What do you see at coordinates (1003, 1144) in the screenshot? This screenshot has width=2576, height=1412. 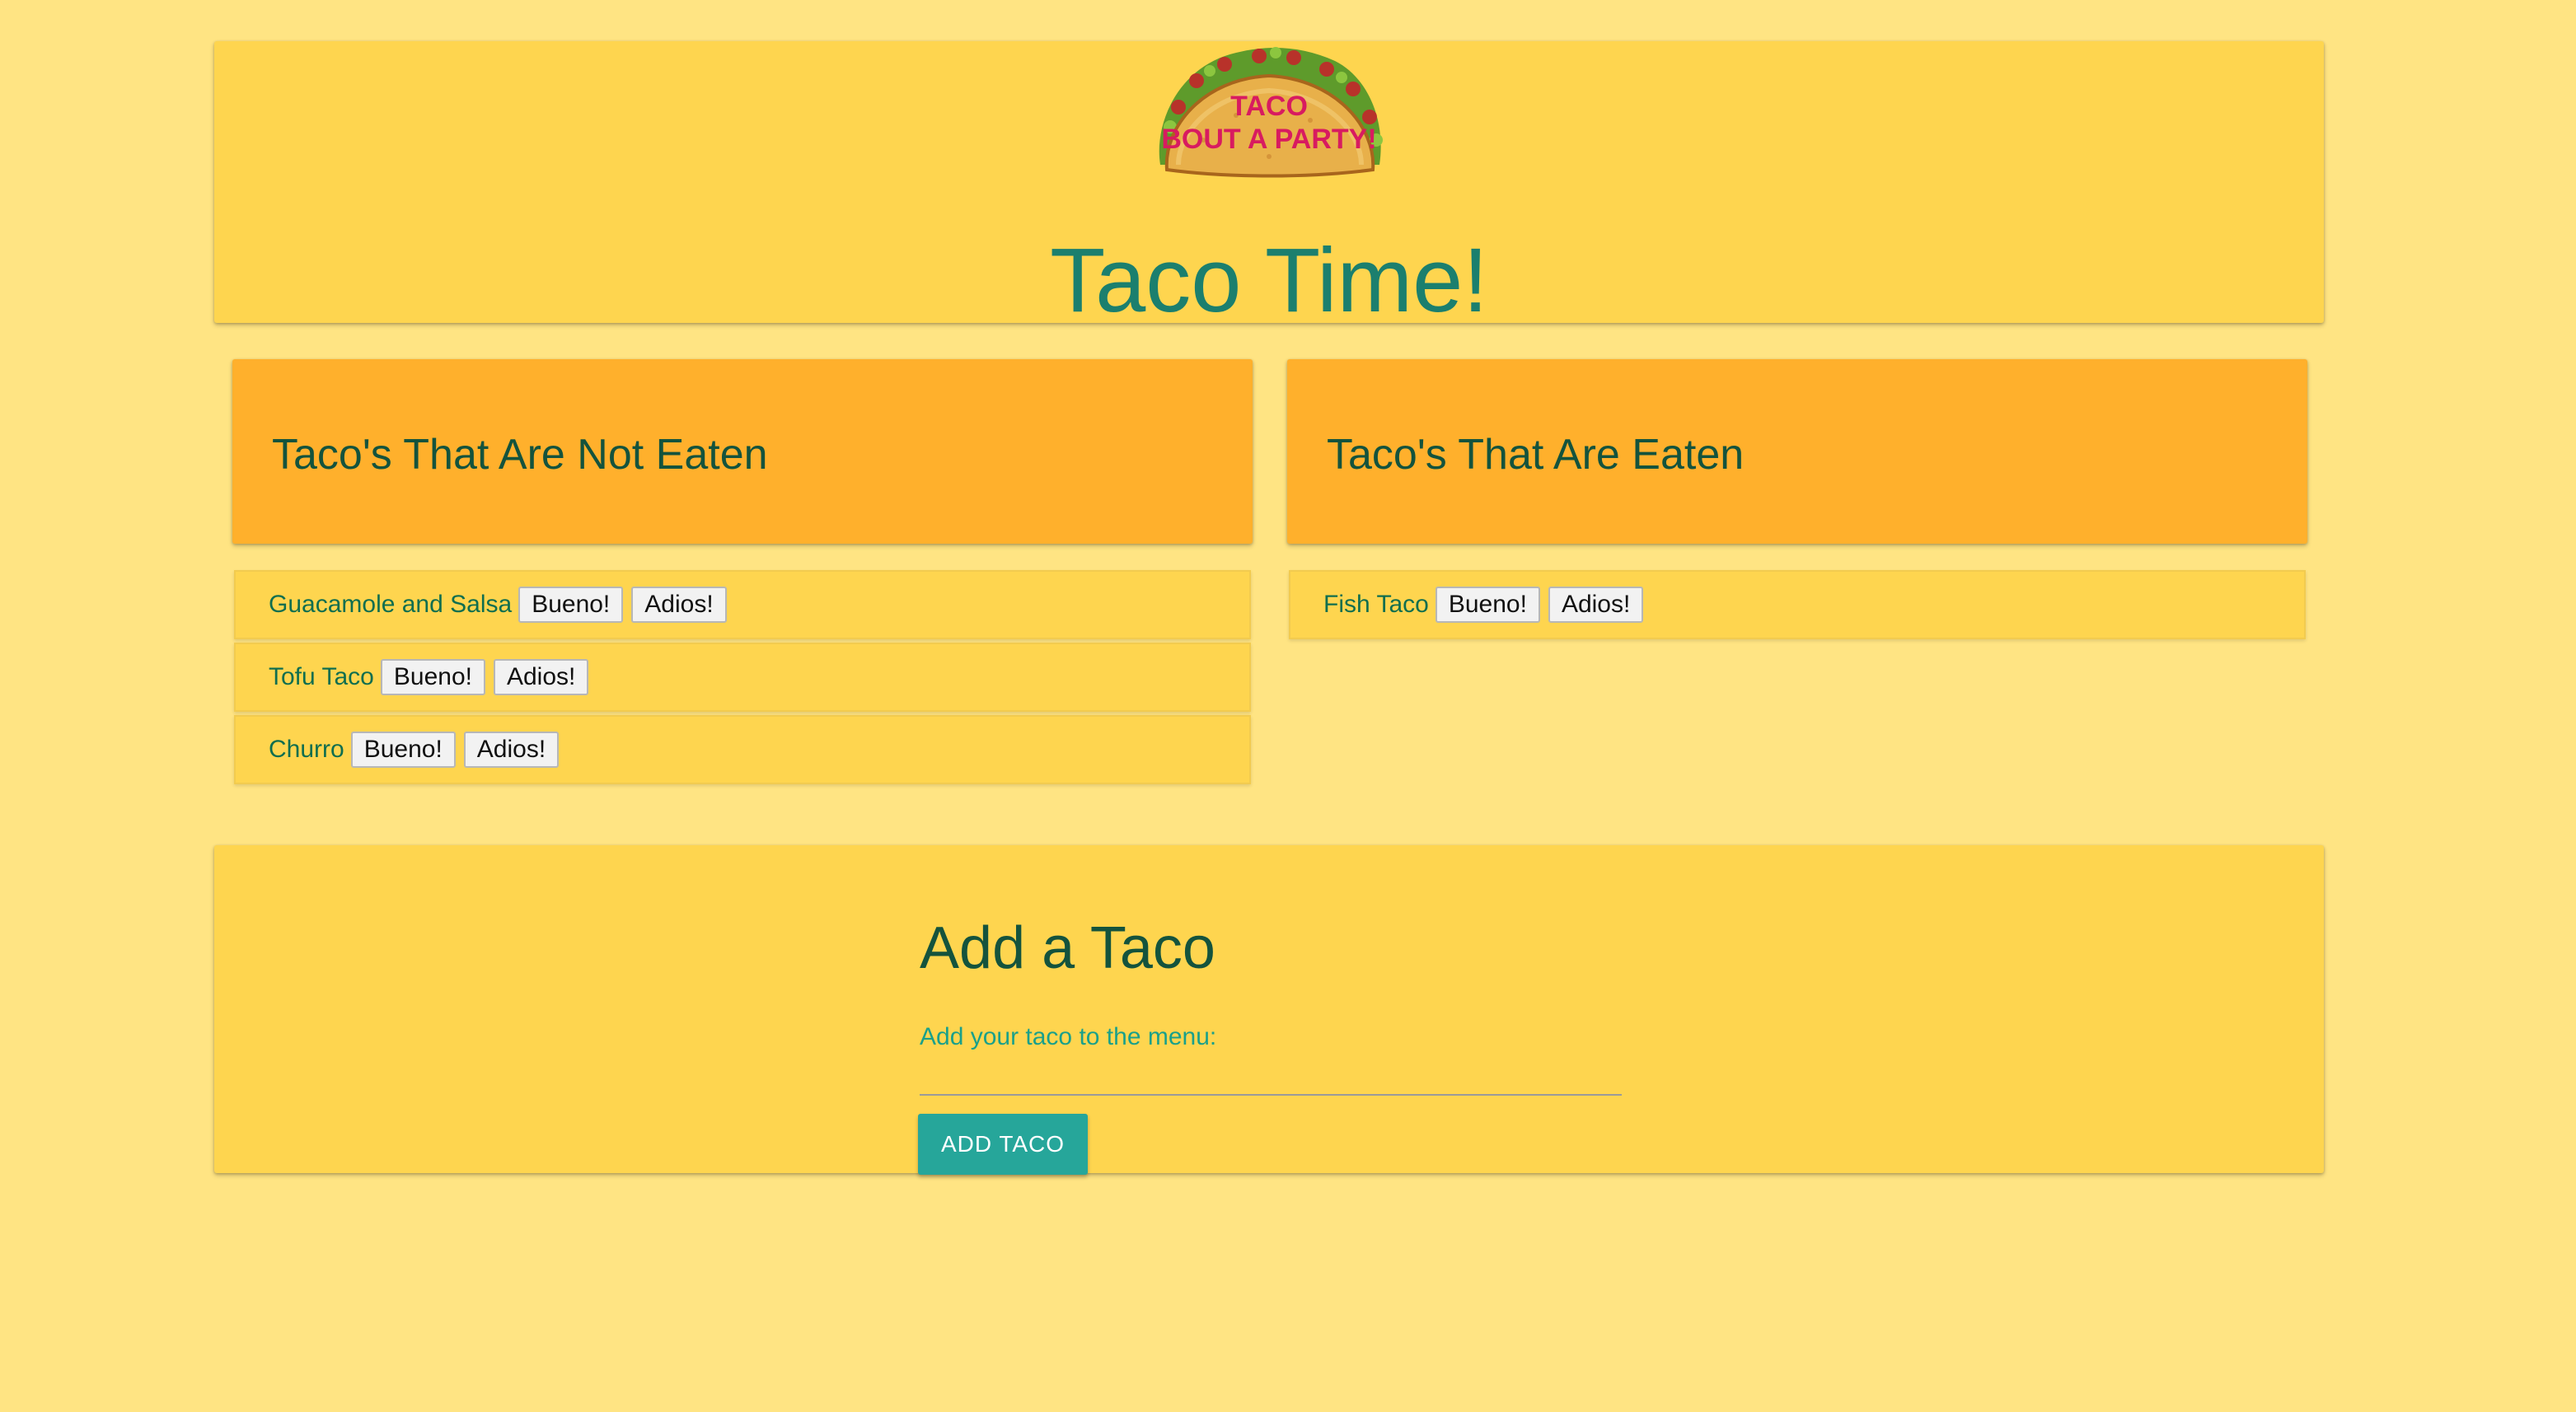 I see `add-taco-button: ADD TACO` at bounding box center [1003, 1144].